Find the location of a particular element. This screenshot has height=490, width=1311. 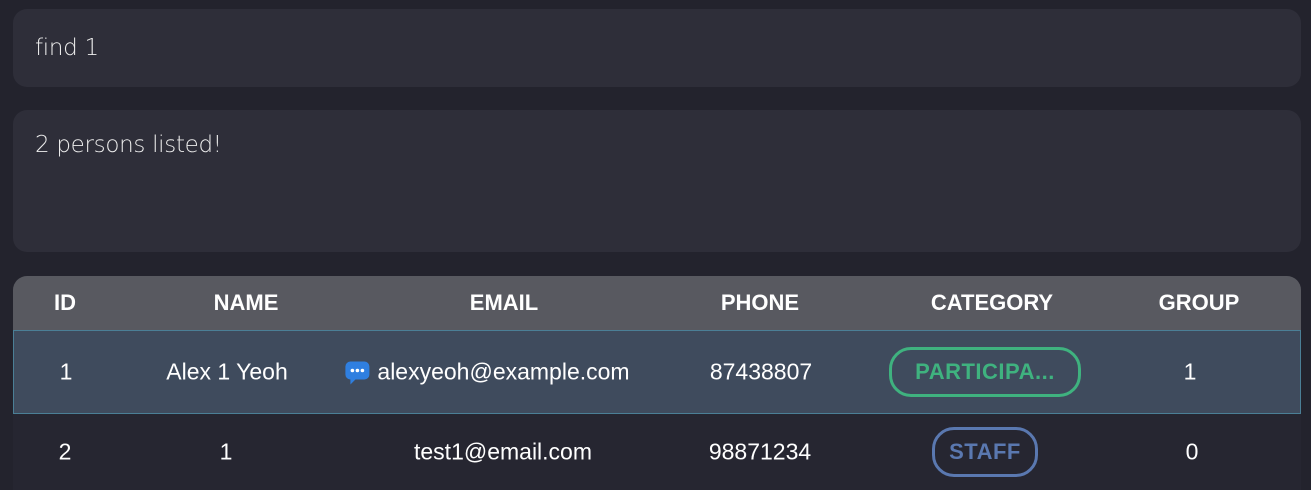

cell-email: alexyeoh@example.com is located at coordinates (487, 372).